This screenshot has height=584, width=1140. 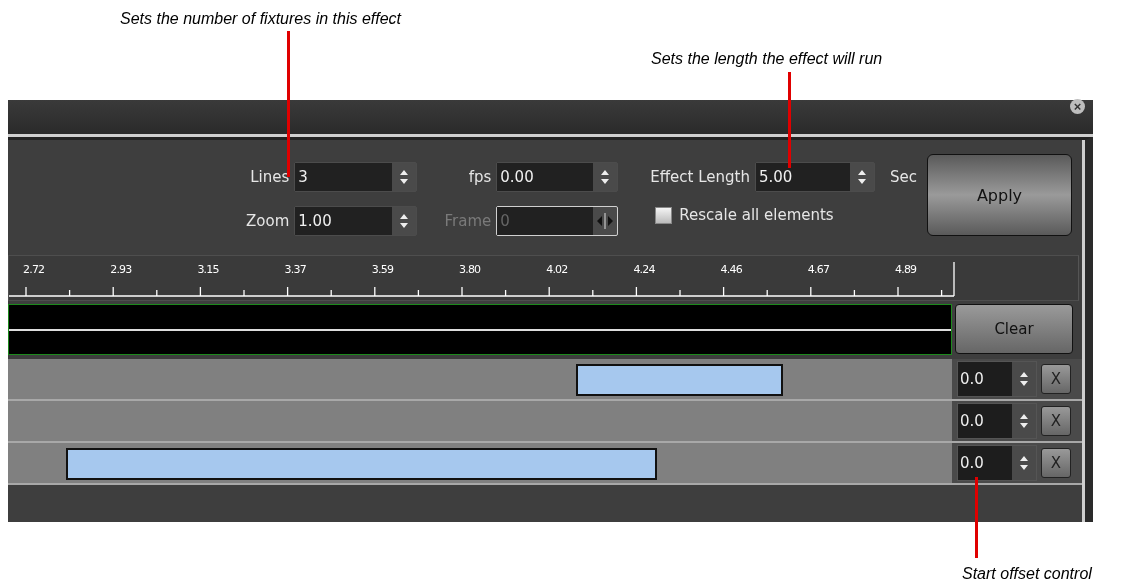 What do you see at coordinates (269, 177) in the screenshot?
I see `field-label: Lines` at bounding box center [269, 177].